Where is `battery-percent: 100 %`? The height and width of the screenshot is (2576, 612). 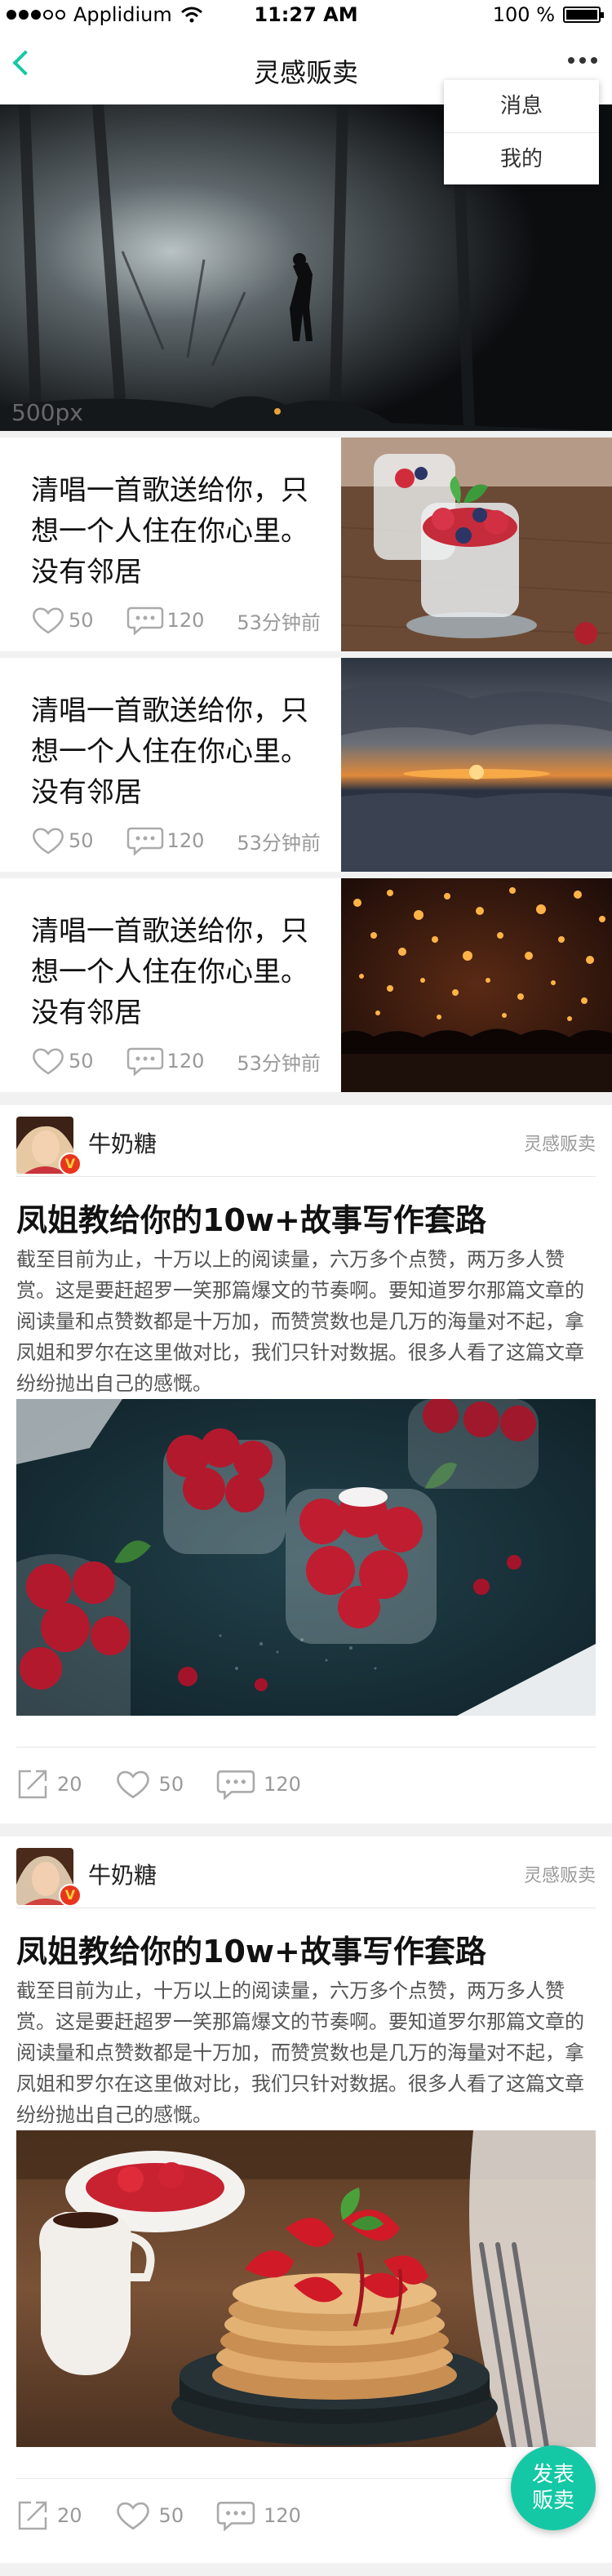 battery-percent: 100 % is located at coordinates (523, 14).